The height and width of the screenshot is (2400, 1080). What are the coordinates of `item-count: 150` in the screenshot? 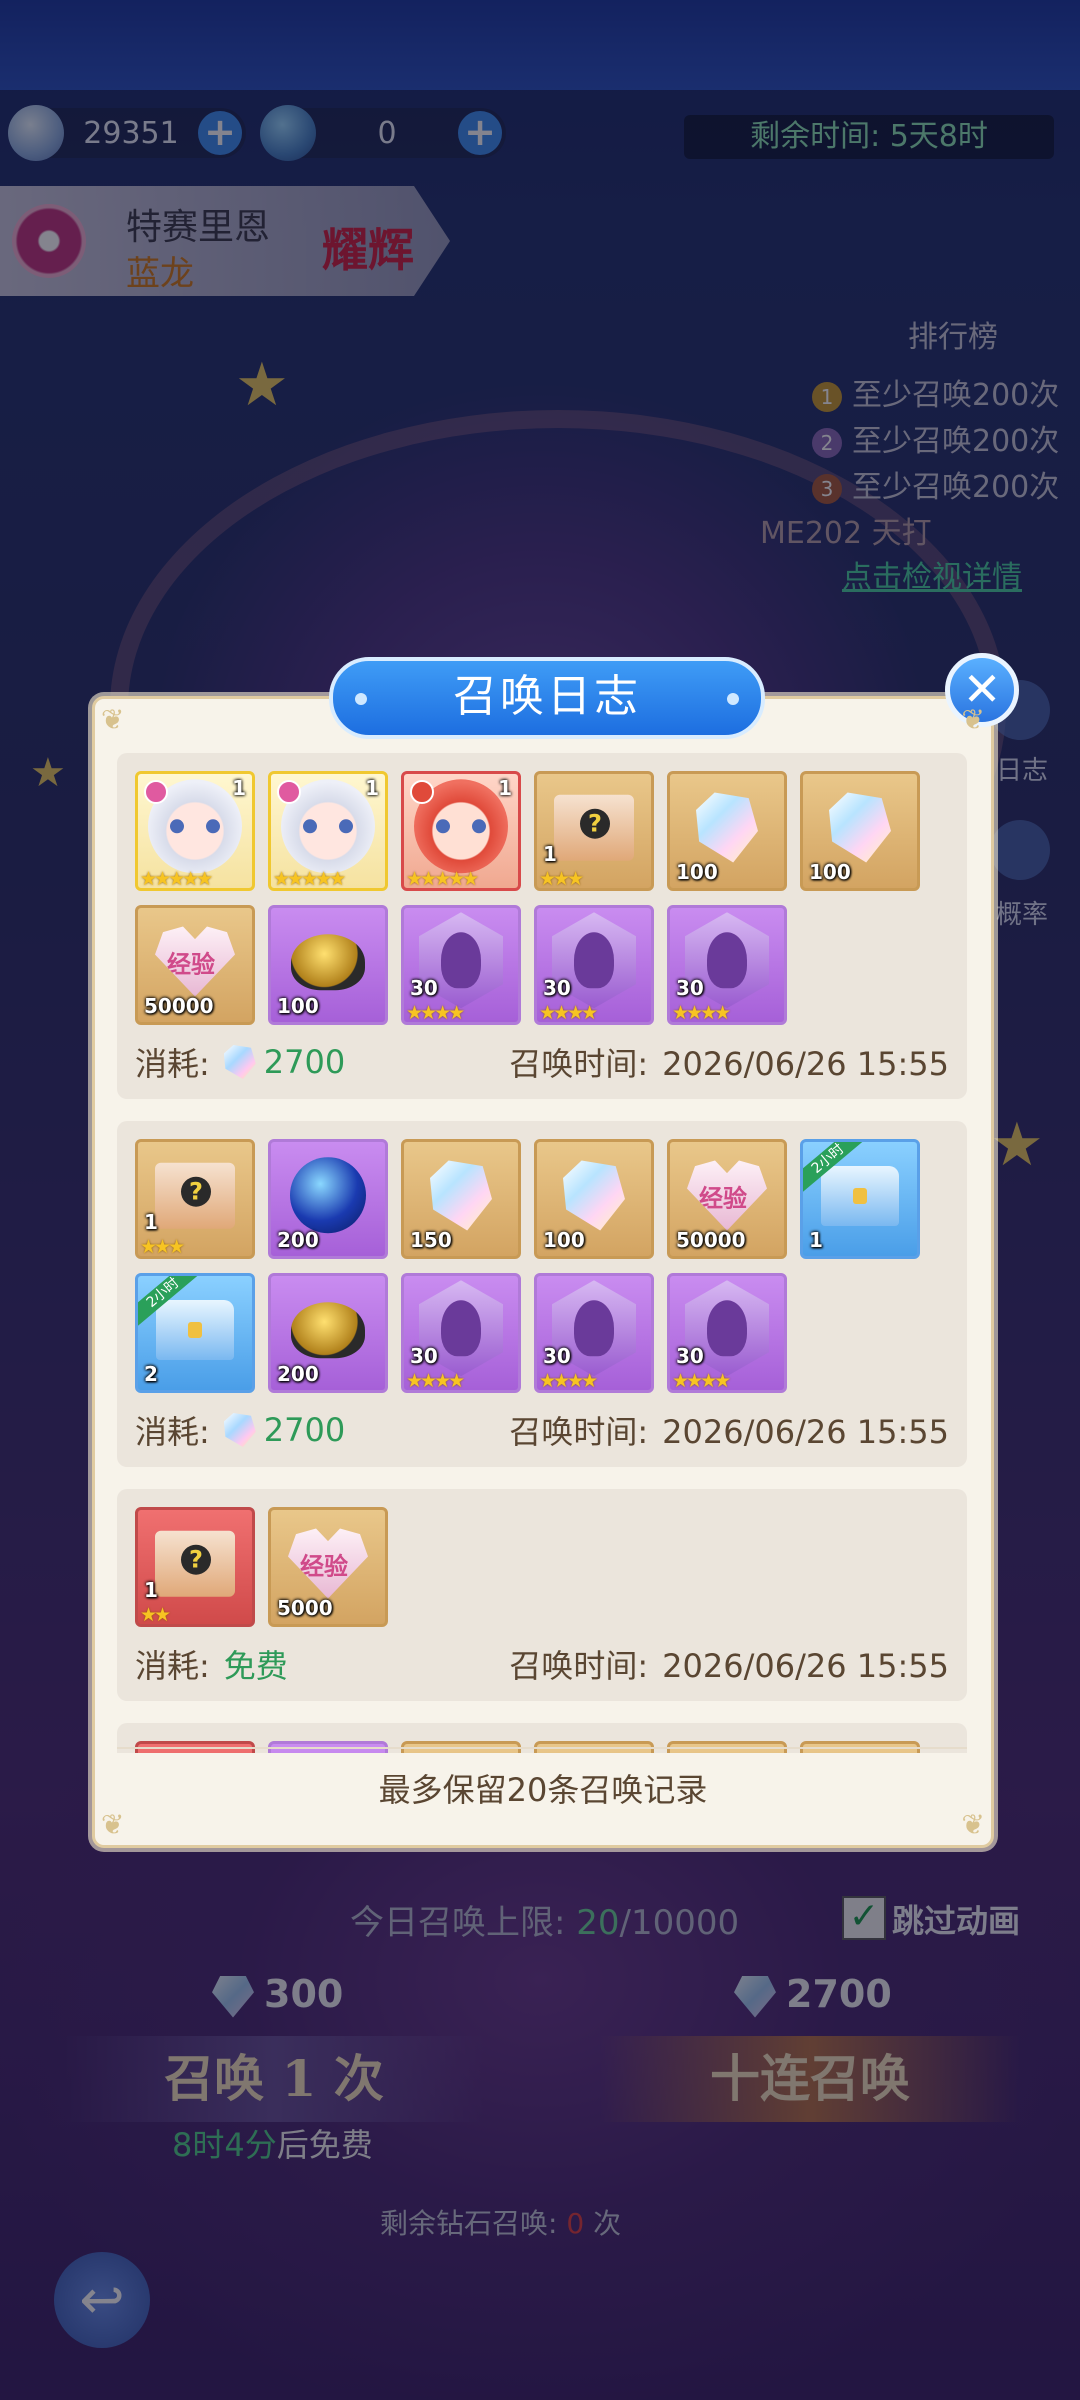 It's located at (431, 1240).